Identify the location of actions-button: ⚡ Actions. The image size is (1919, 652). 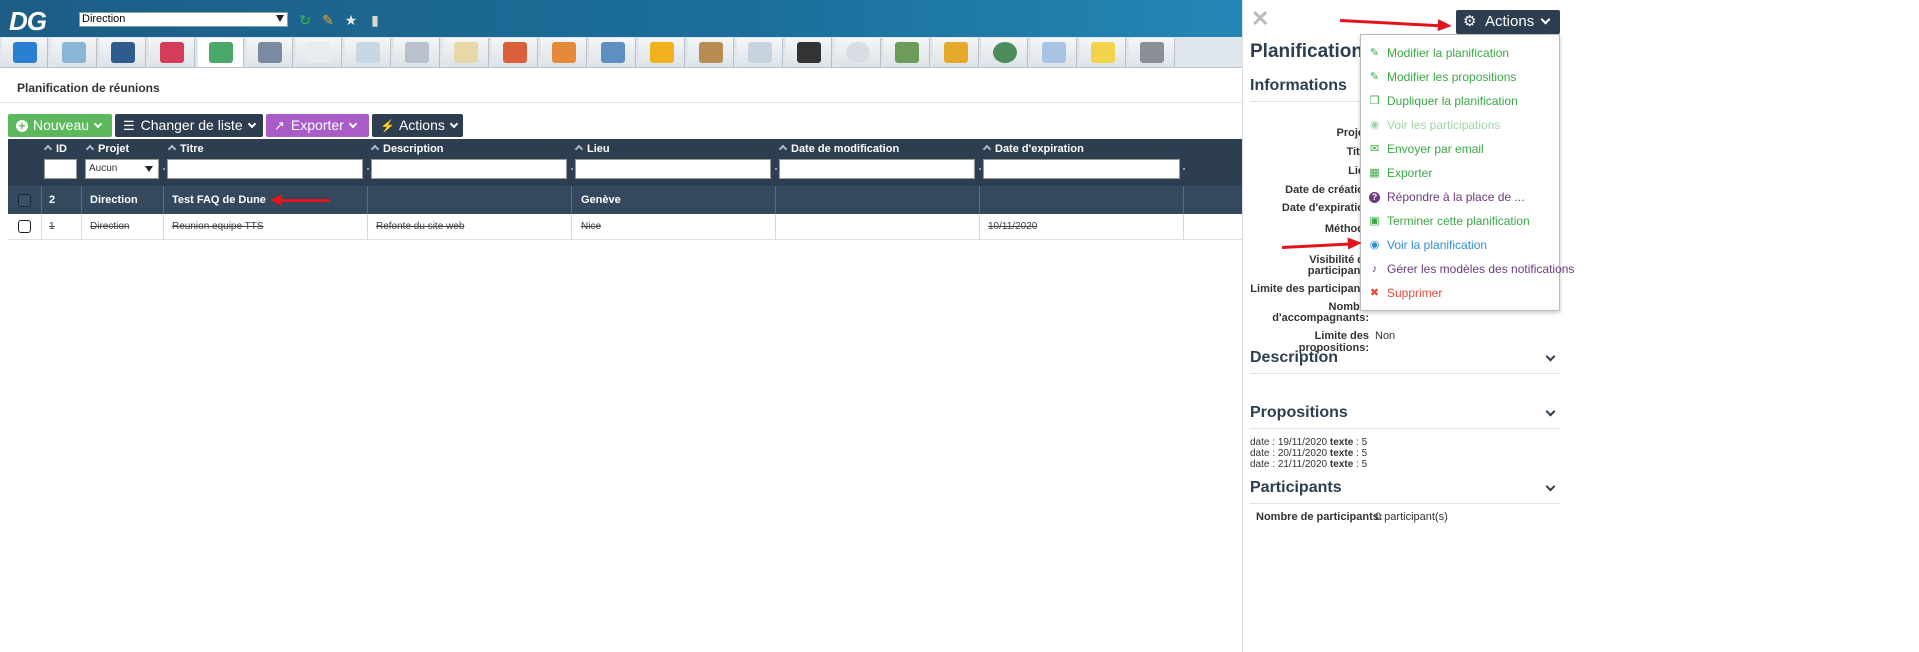
(417, 125).